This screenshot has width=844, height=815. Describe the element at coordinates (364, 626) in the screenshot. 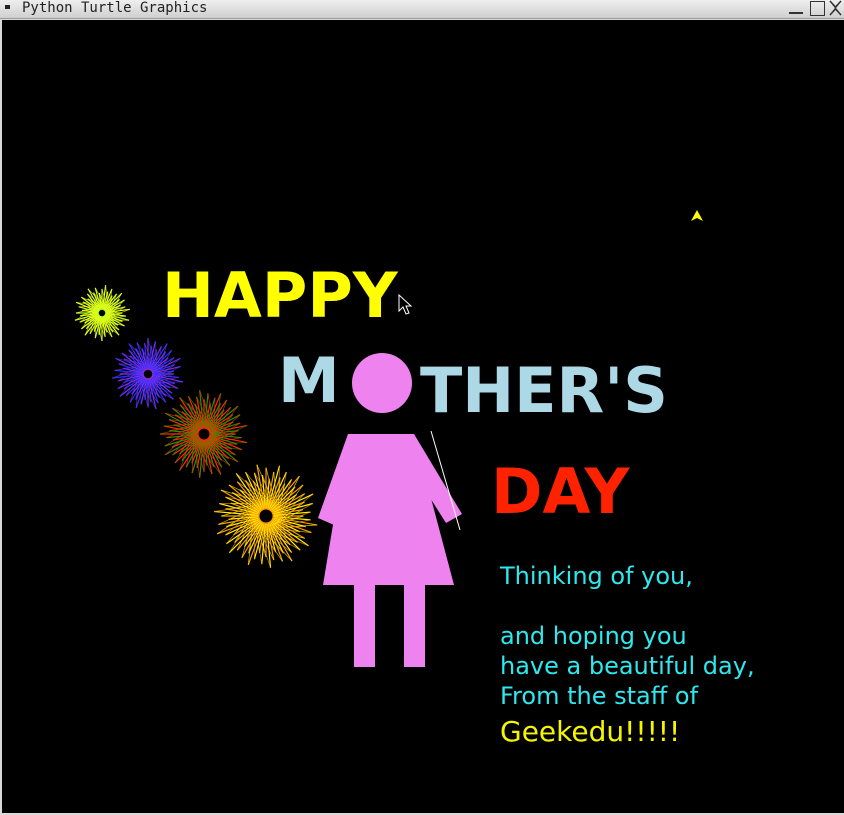

I see `figure-left-leg` at that location.